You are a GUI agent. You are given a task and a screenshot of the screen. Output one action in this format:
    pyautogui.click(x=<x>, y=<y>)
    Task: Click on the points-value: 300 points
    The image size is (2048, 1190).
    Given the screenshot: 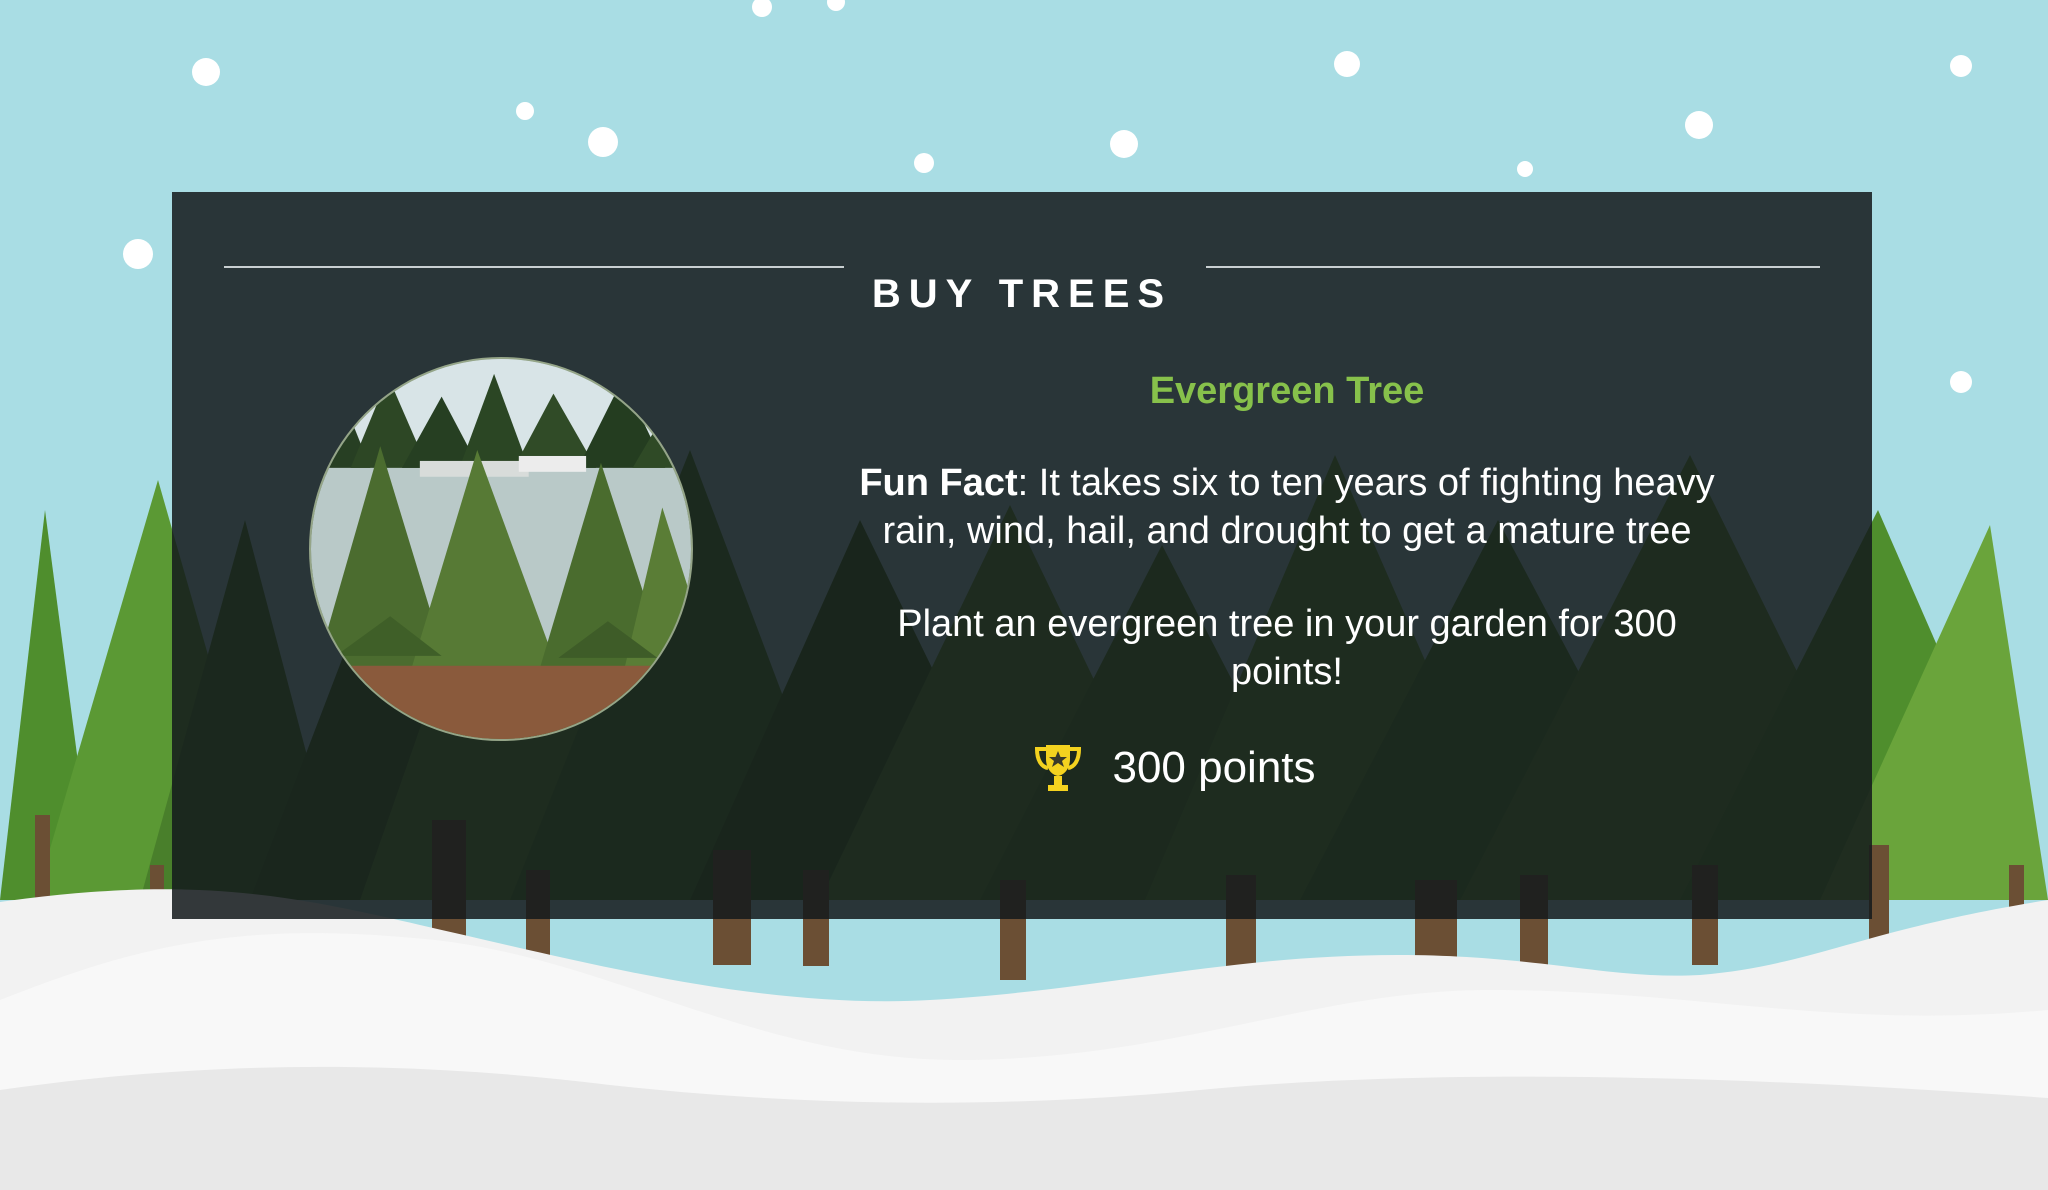 What is the action you would take?
    pyautogui.click(x=1214, y=767)
    